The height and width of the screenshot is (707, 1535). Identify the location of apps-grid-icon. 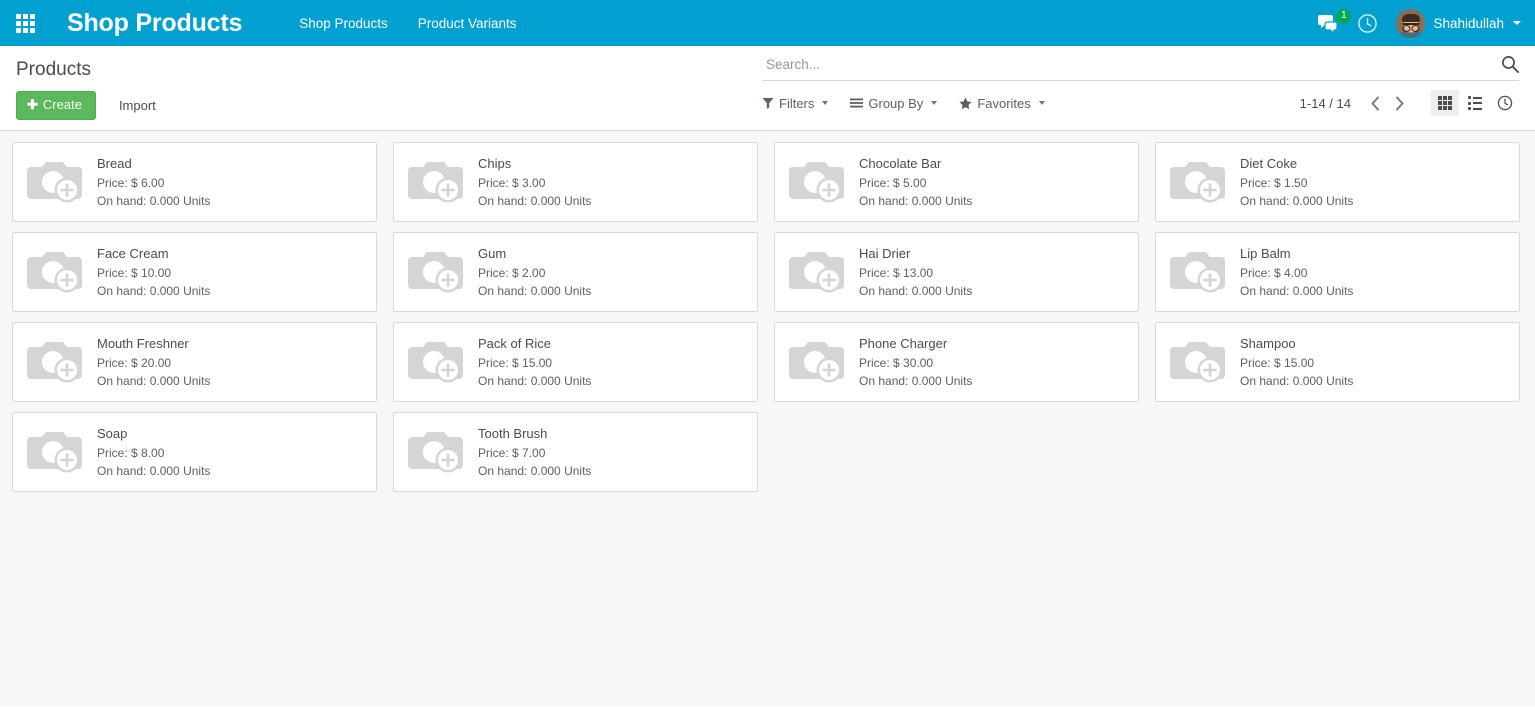
(25, 23).